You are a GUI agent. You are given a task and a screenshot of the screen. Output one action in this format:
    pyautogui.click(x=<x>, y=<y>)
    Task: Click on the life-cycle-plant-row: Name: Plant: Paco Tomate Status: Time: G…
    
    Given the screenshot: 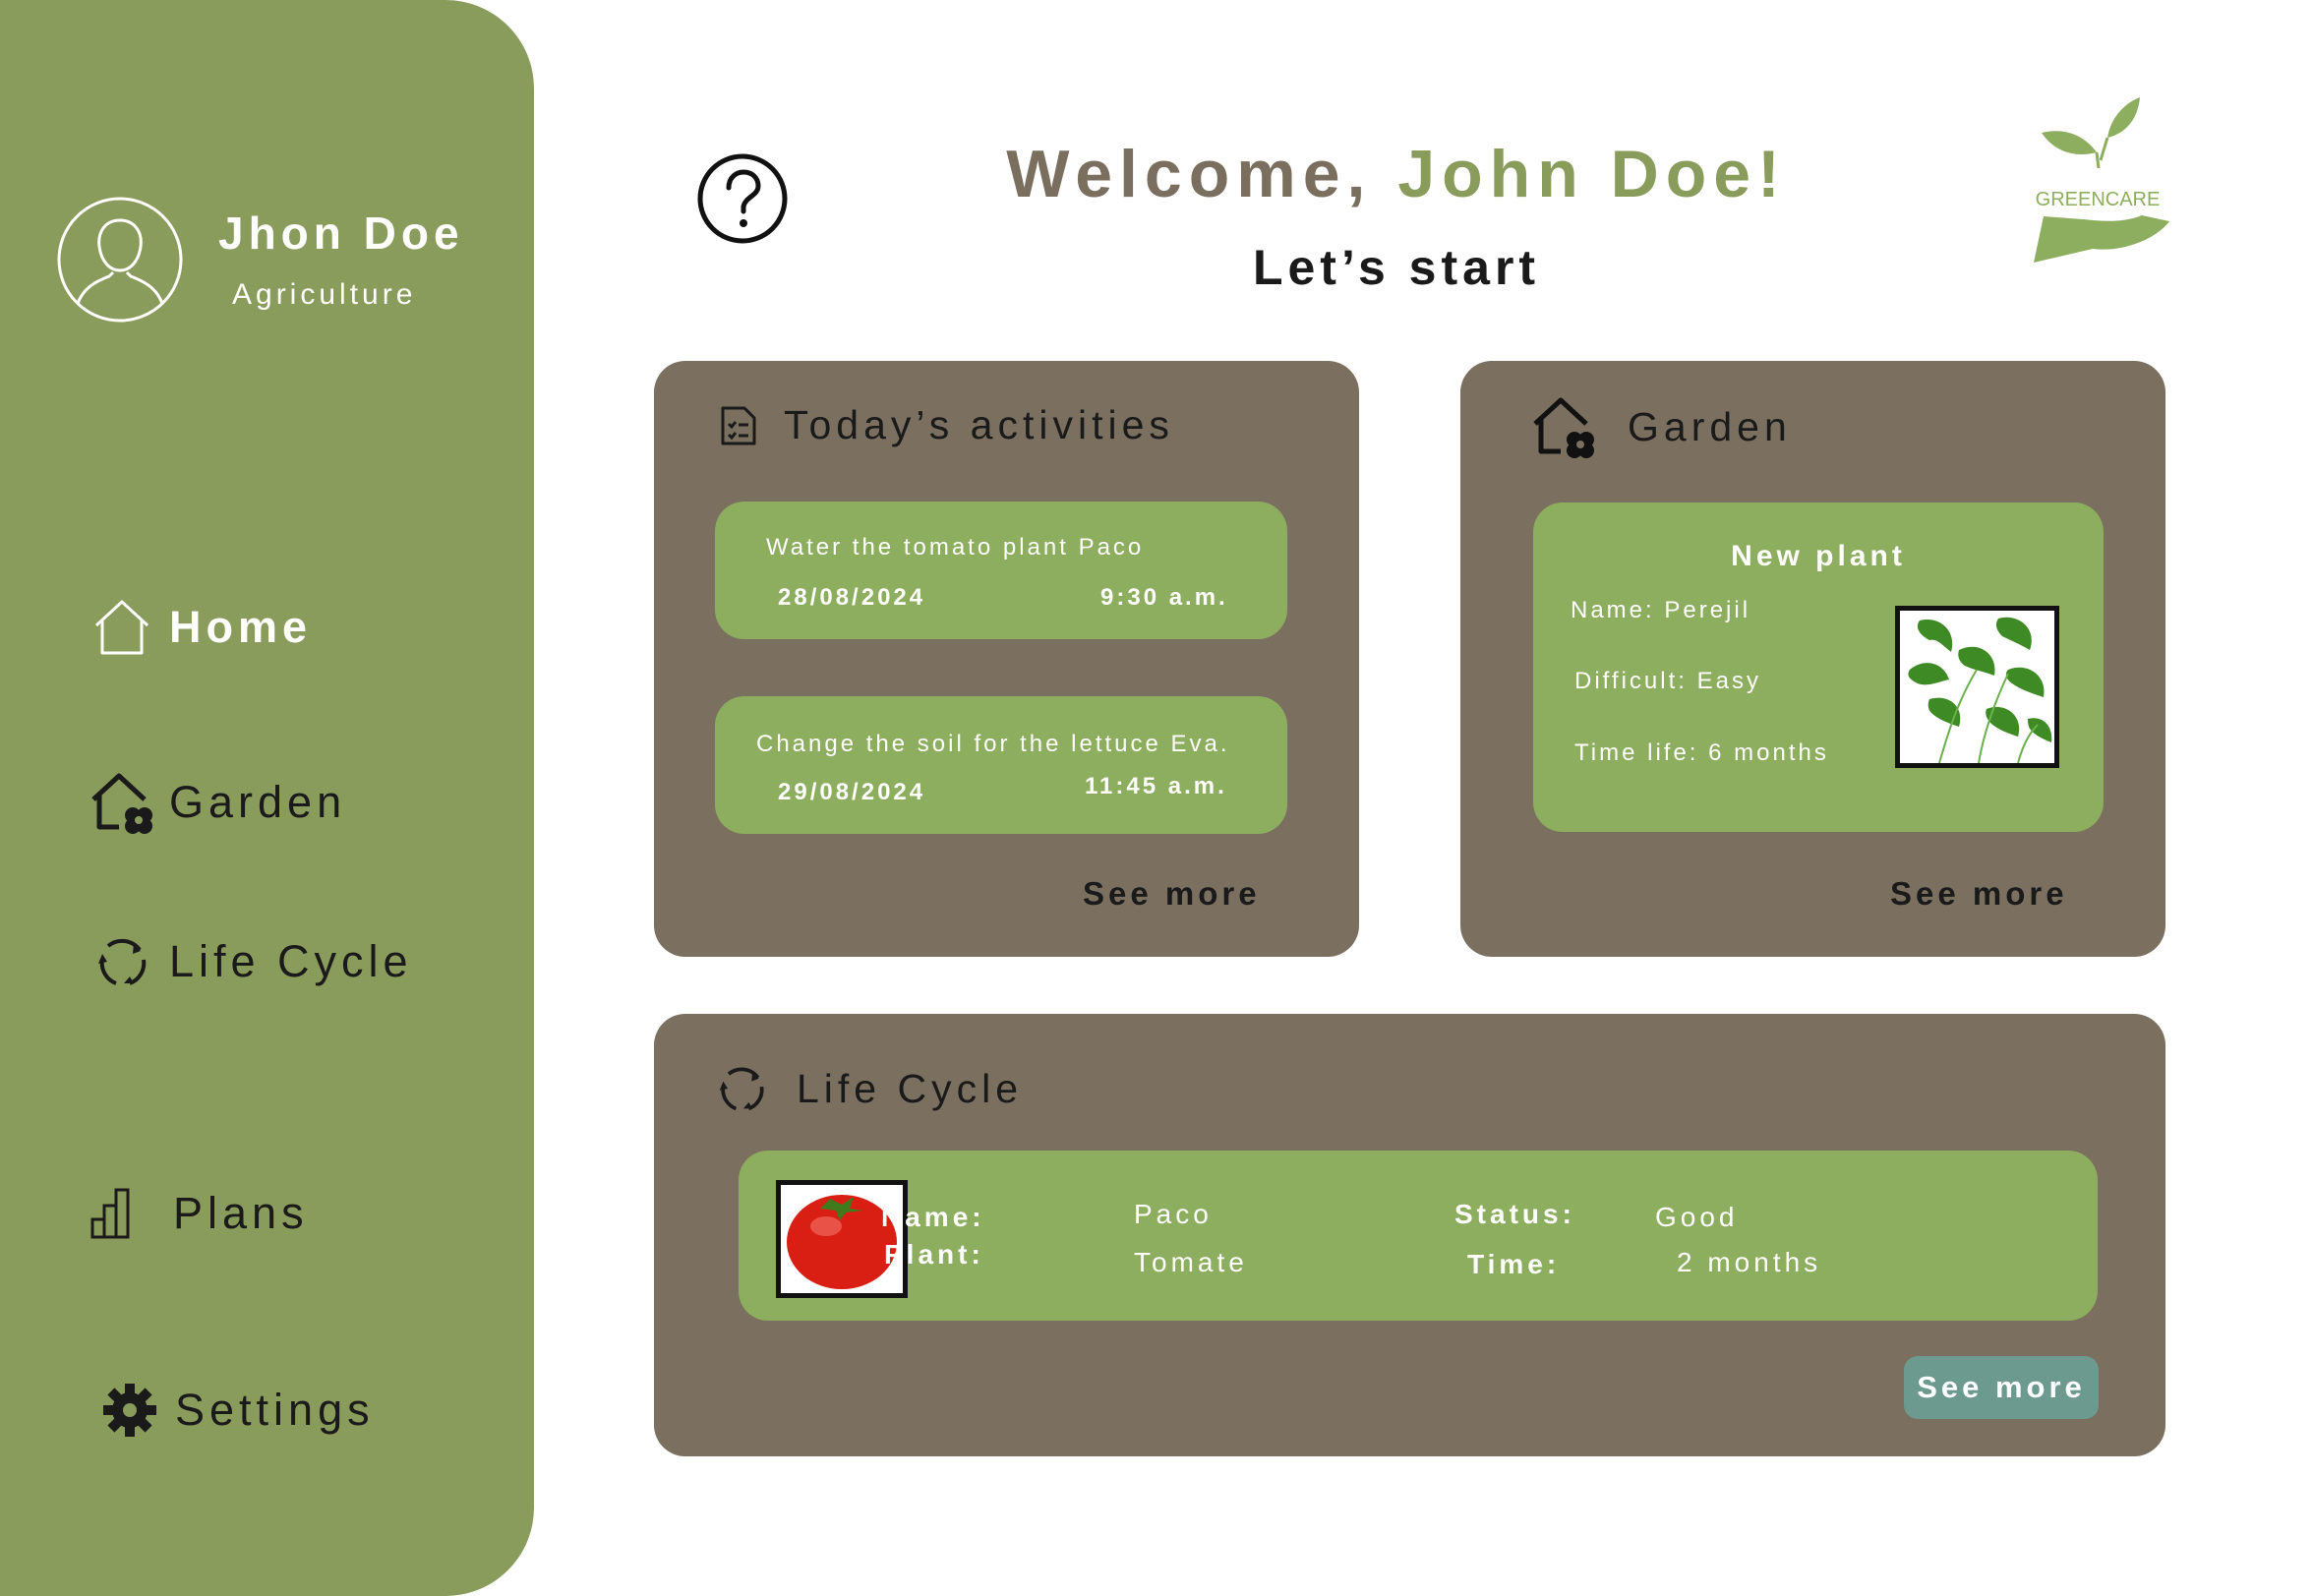 What is the action you would take?
    pyautogui.click(x=1418, y=1236)
    